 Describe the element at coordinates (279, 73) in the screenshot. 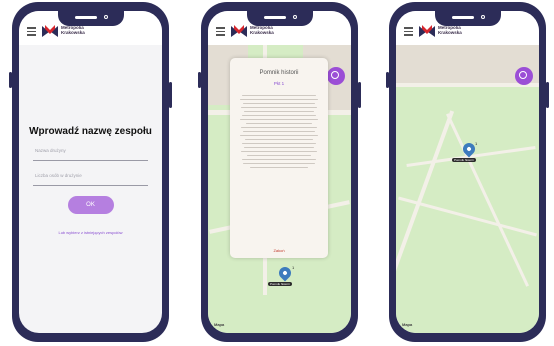

I see `popup-title: Pomnik historii` at that location.